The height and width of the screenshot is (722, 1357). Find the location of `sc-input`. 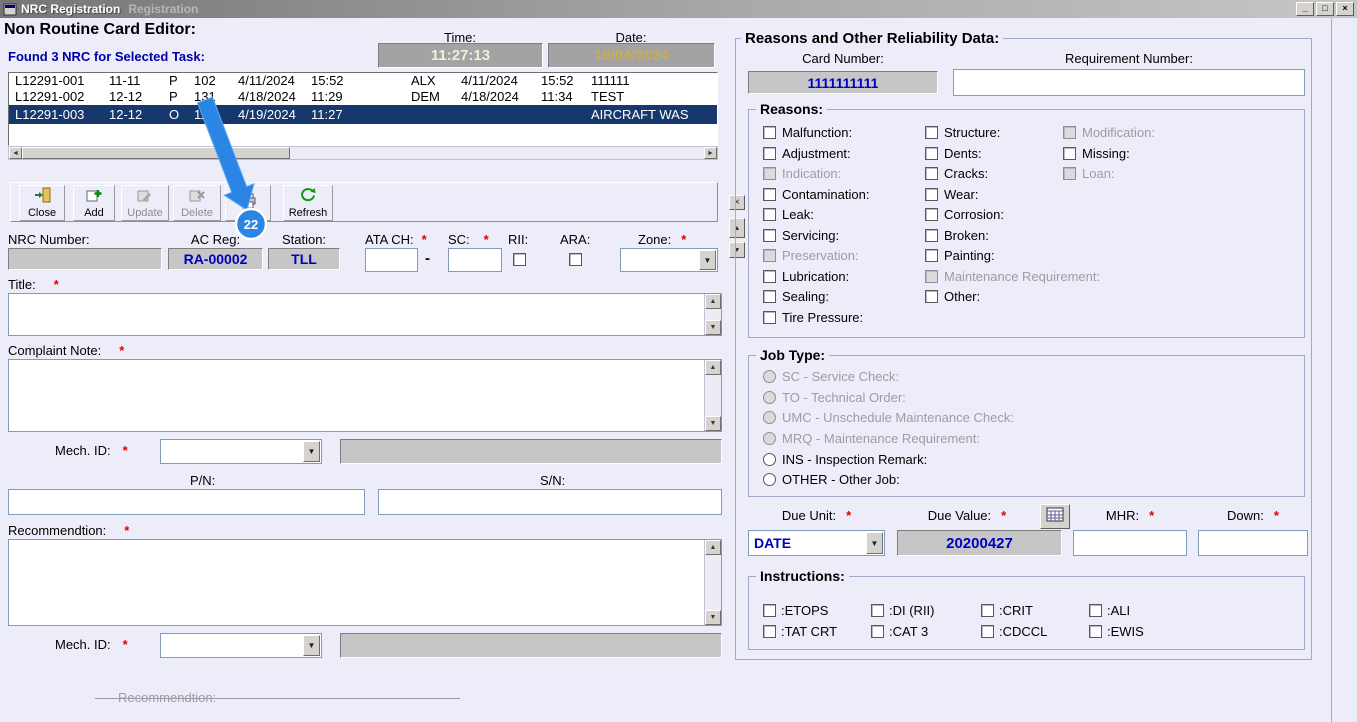

sc-input is located at coordinates (475, 260).